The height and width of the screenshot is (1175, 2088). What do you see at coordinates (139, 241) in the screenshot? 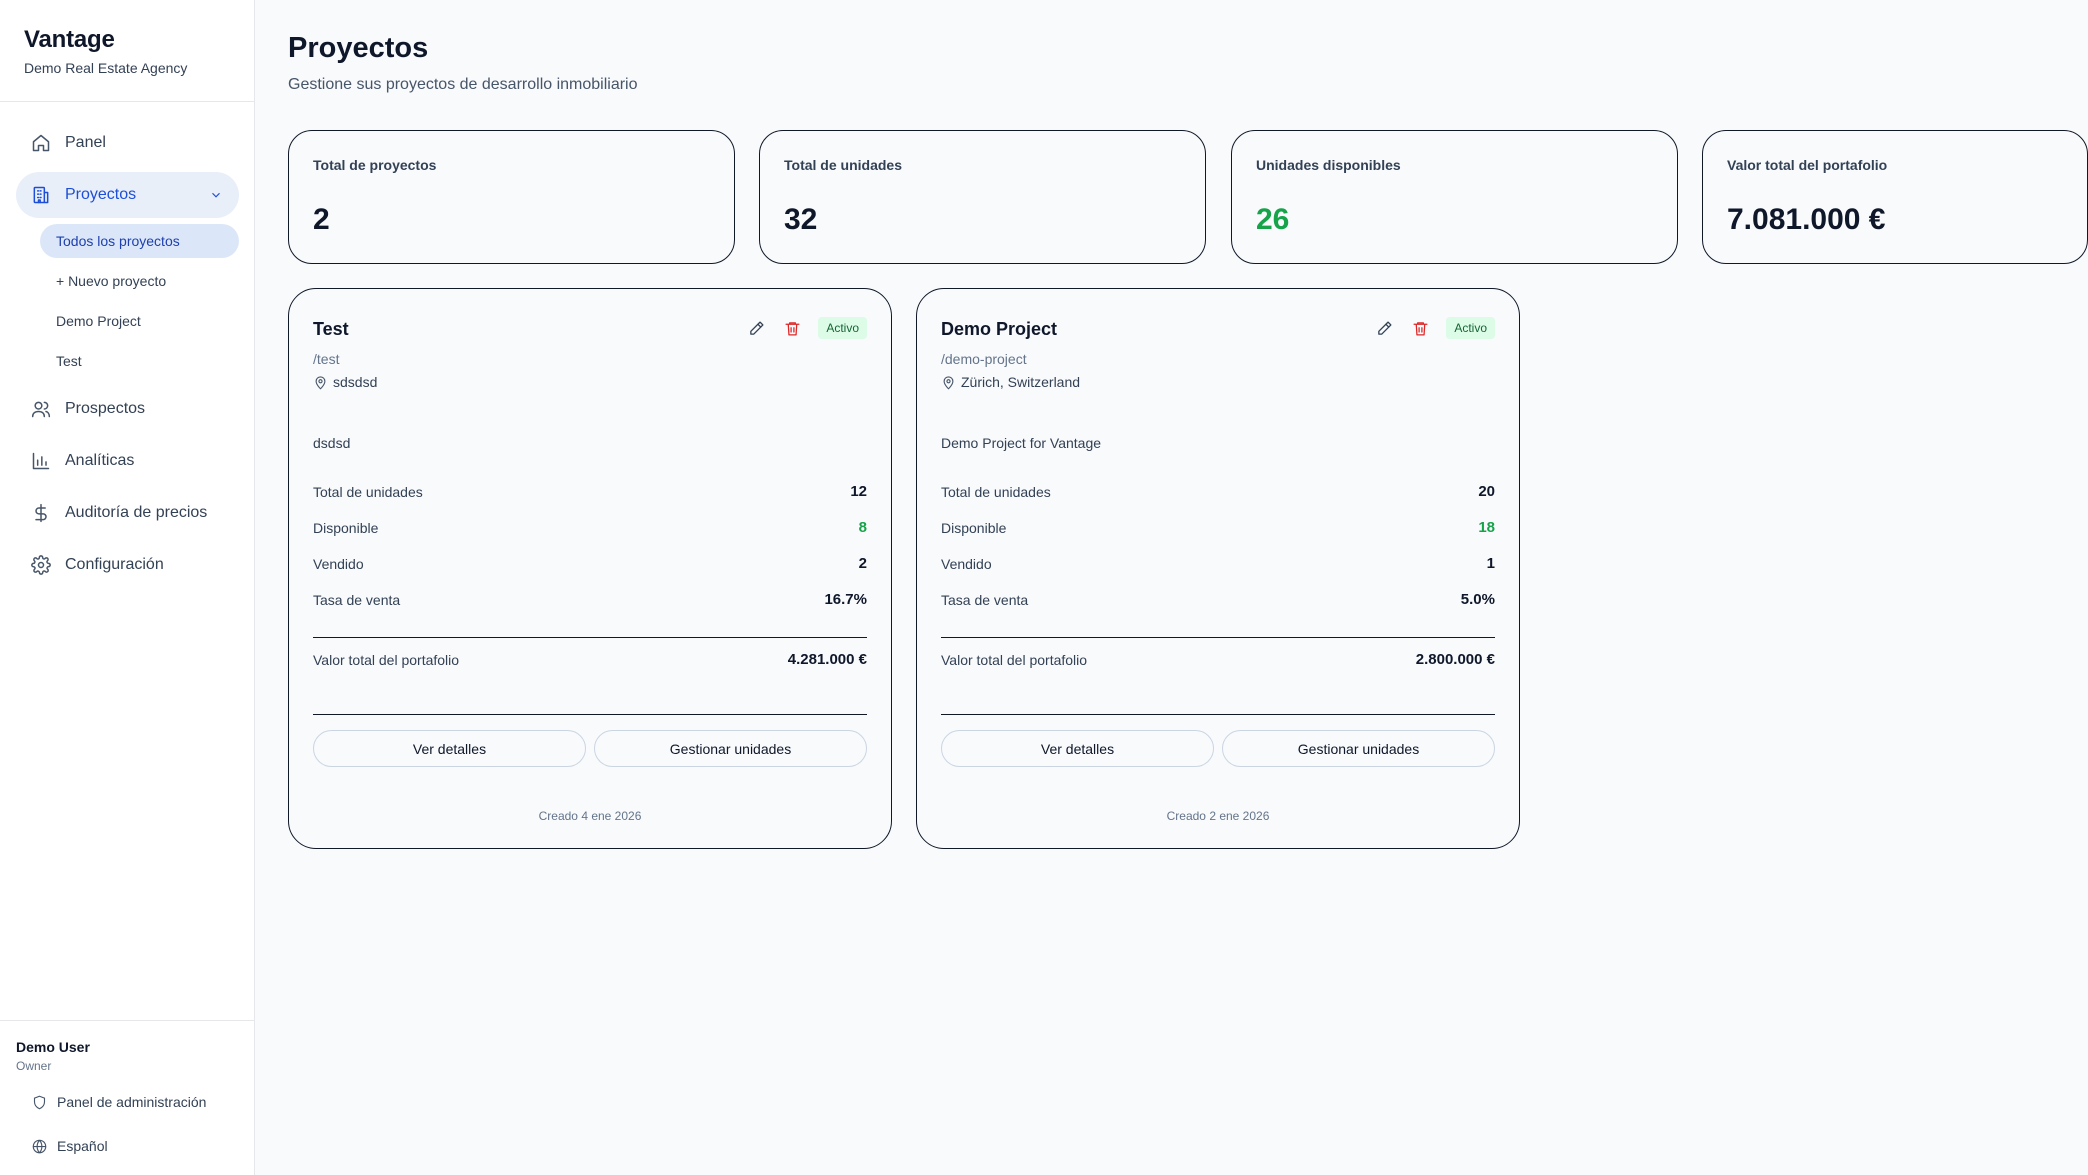
I see `subnav-all-projects: Todos los proyectos` at bounding box center [139, 241].